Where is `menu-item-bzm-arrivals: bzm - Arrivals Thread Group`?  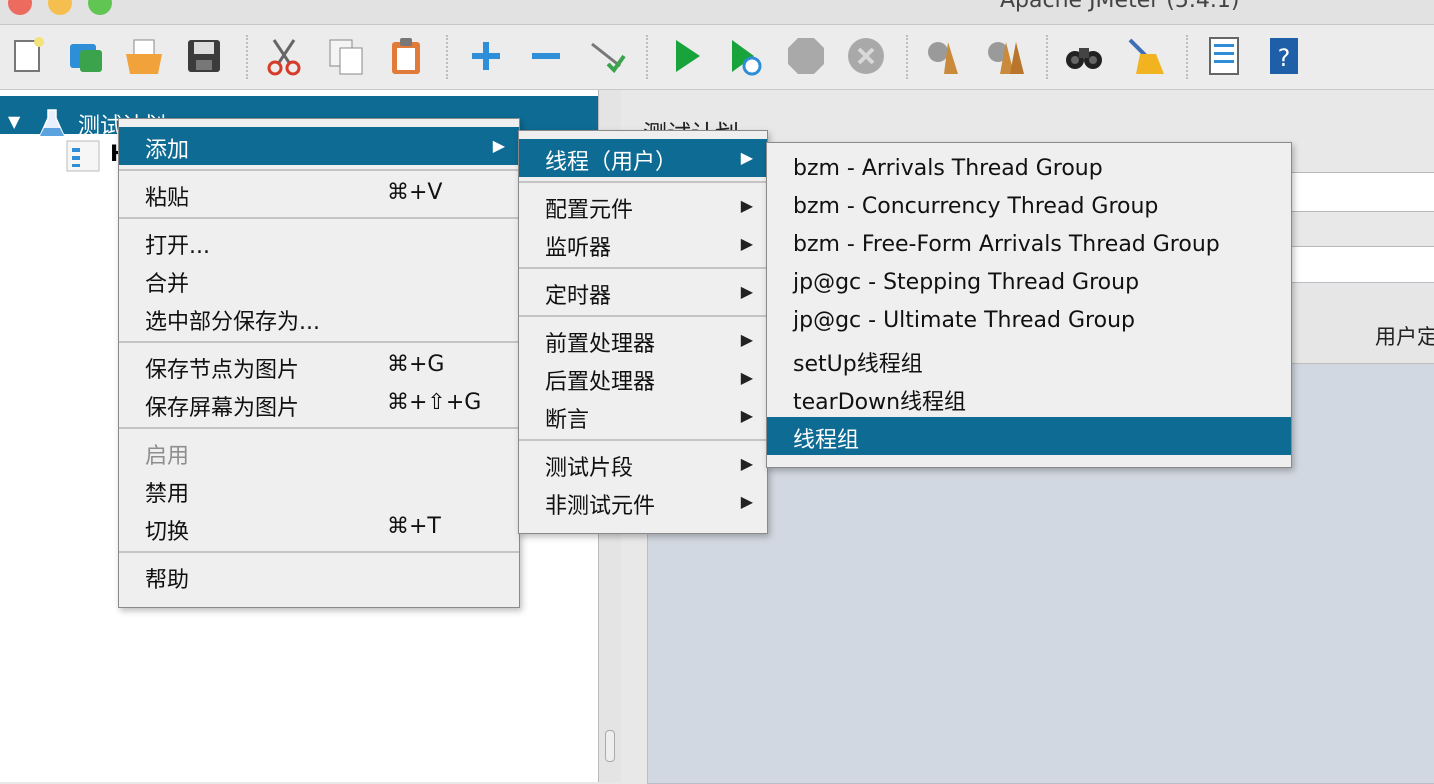 menu-item-bzm-arrivals: bzm - Arrivals Thread Group is located at coordinates (1029, 170).